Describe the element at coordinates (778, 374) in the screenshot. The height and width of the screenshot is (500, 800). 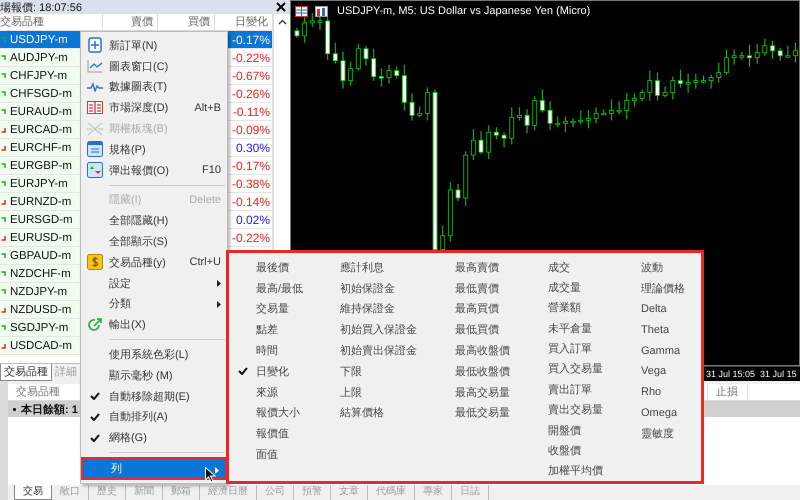
I see `time-label: 31 Jul 15` at that location.